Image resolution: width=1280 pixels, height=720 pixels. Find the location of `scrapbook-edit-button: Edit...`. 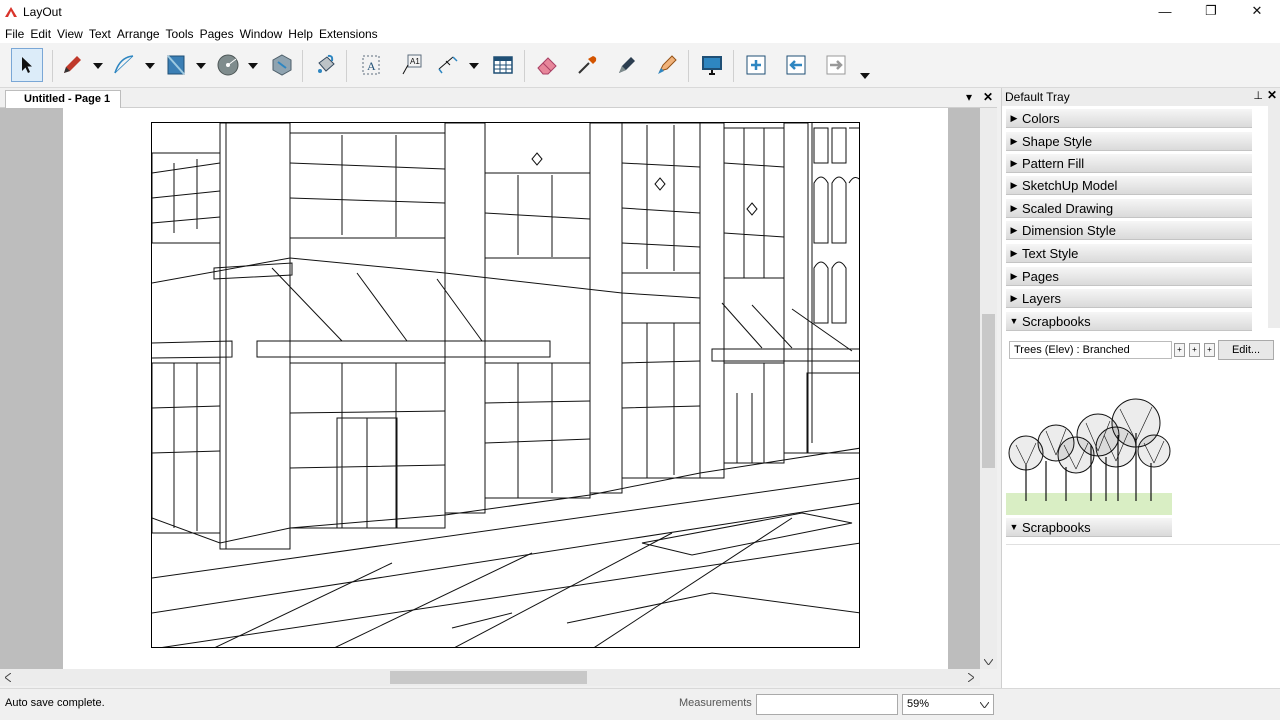

scrapbook-edit-button: Edit... is located at coordinates (1246, 350).